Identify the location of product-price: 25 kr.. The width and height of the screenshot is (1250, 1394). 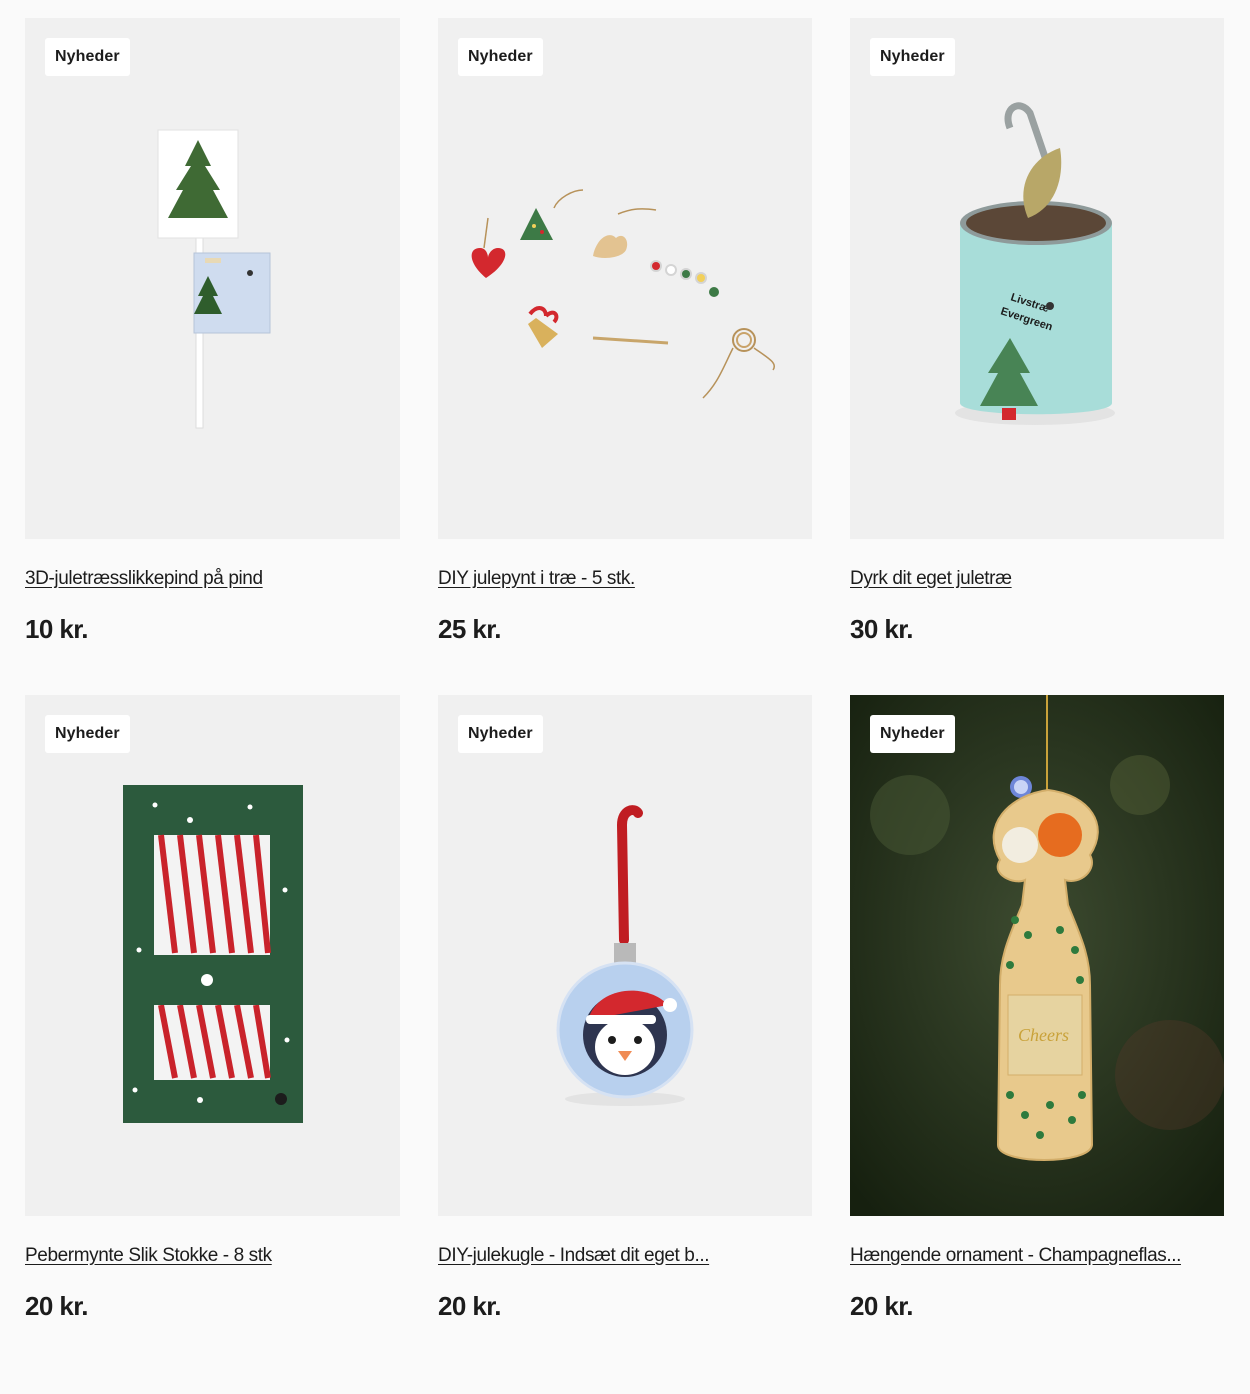
(470, 629).